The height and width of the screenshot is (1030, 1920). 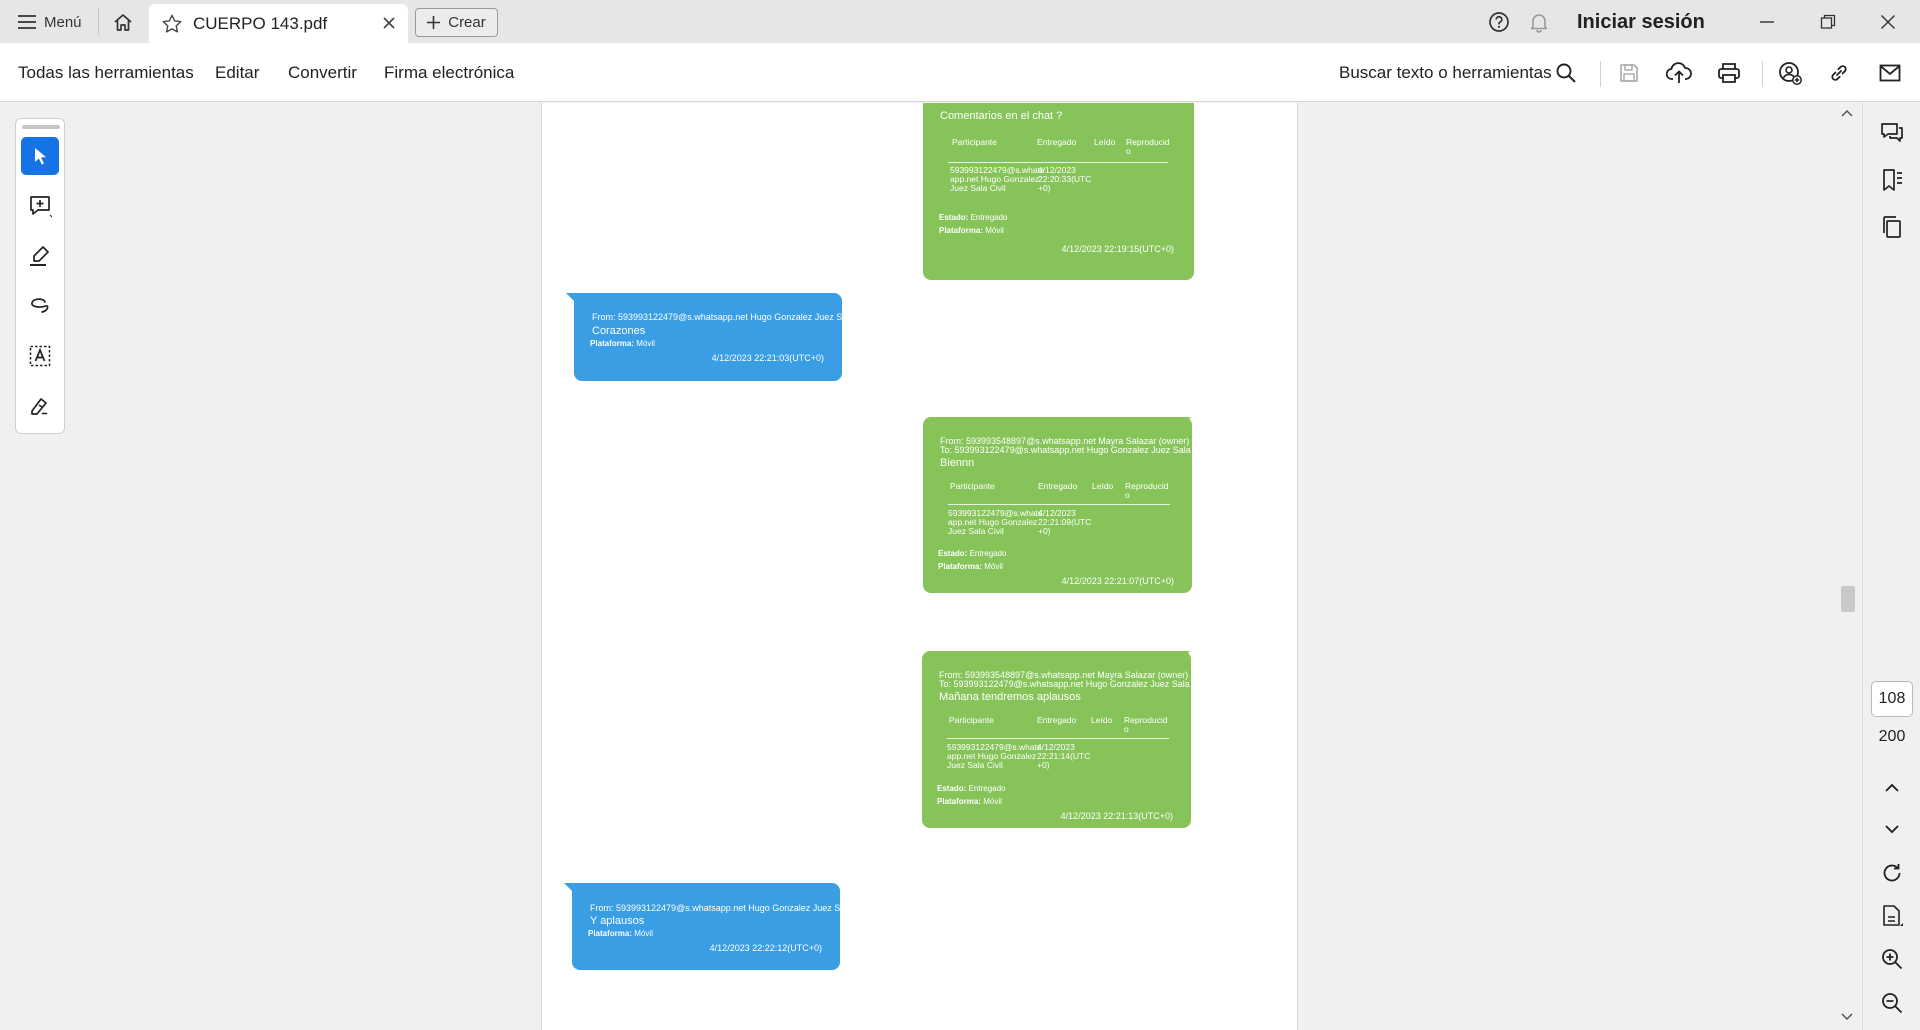 I want to click on user-add-icon, so click(x=1790, y=73).